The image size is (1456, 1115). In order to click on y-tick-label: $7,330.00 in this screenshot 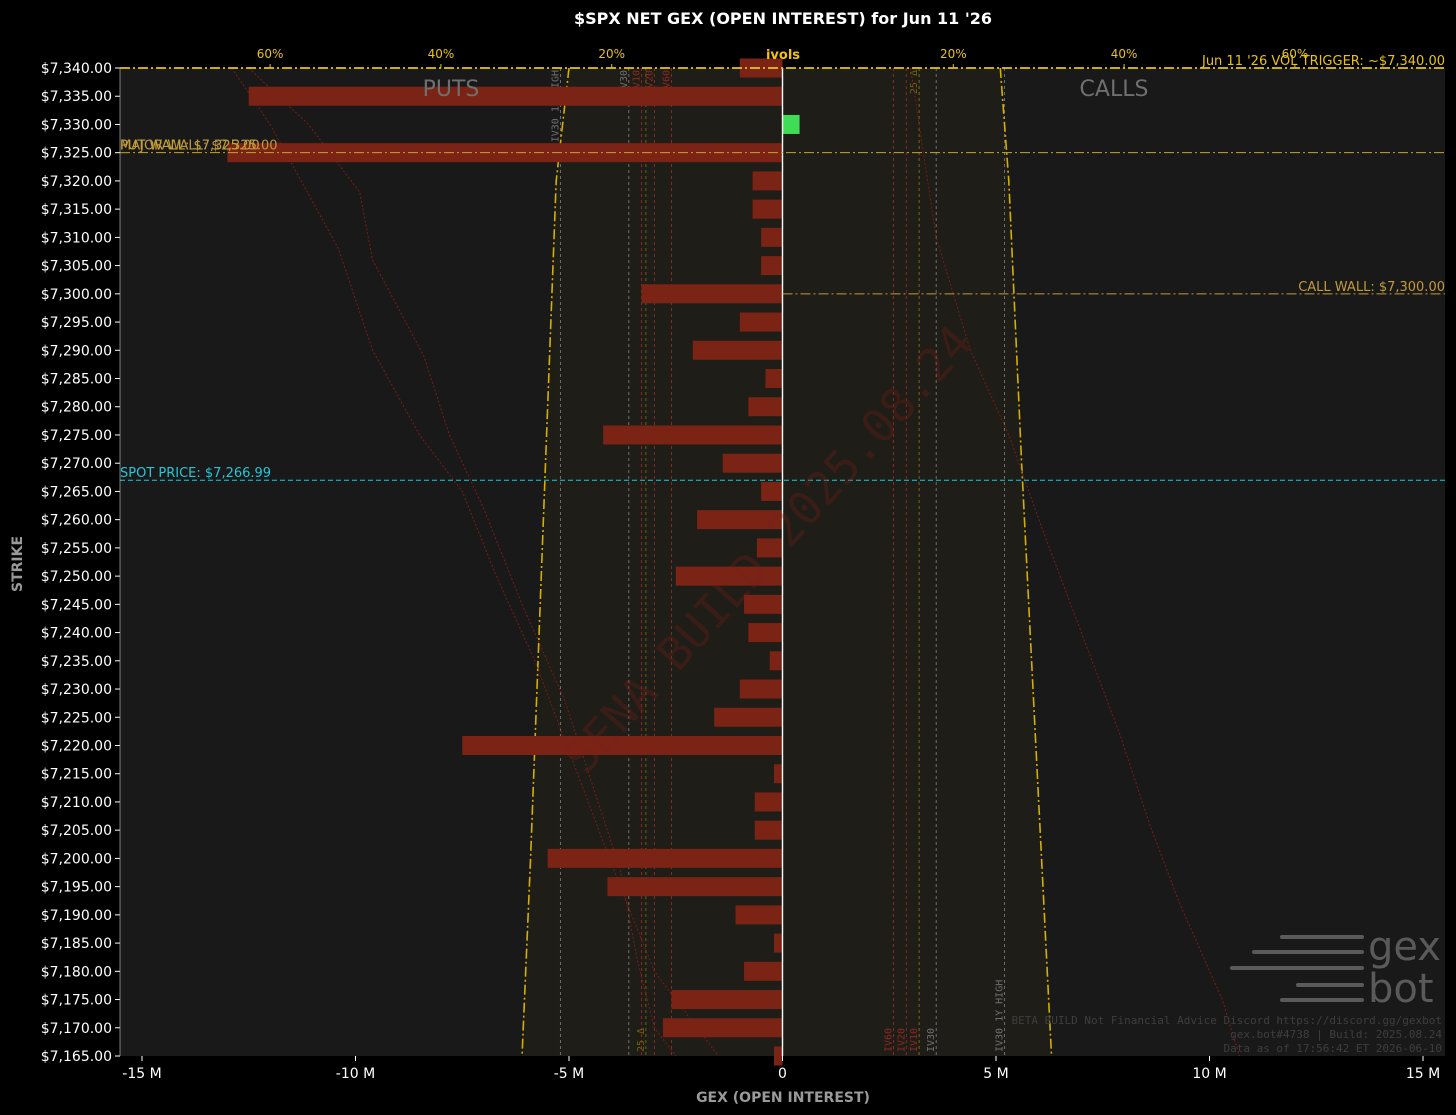, I will do `click(76, 125)`.